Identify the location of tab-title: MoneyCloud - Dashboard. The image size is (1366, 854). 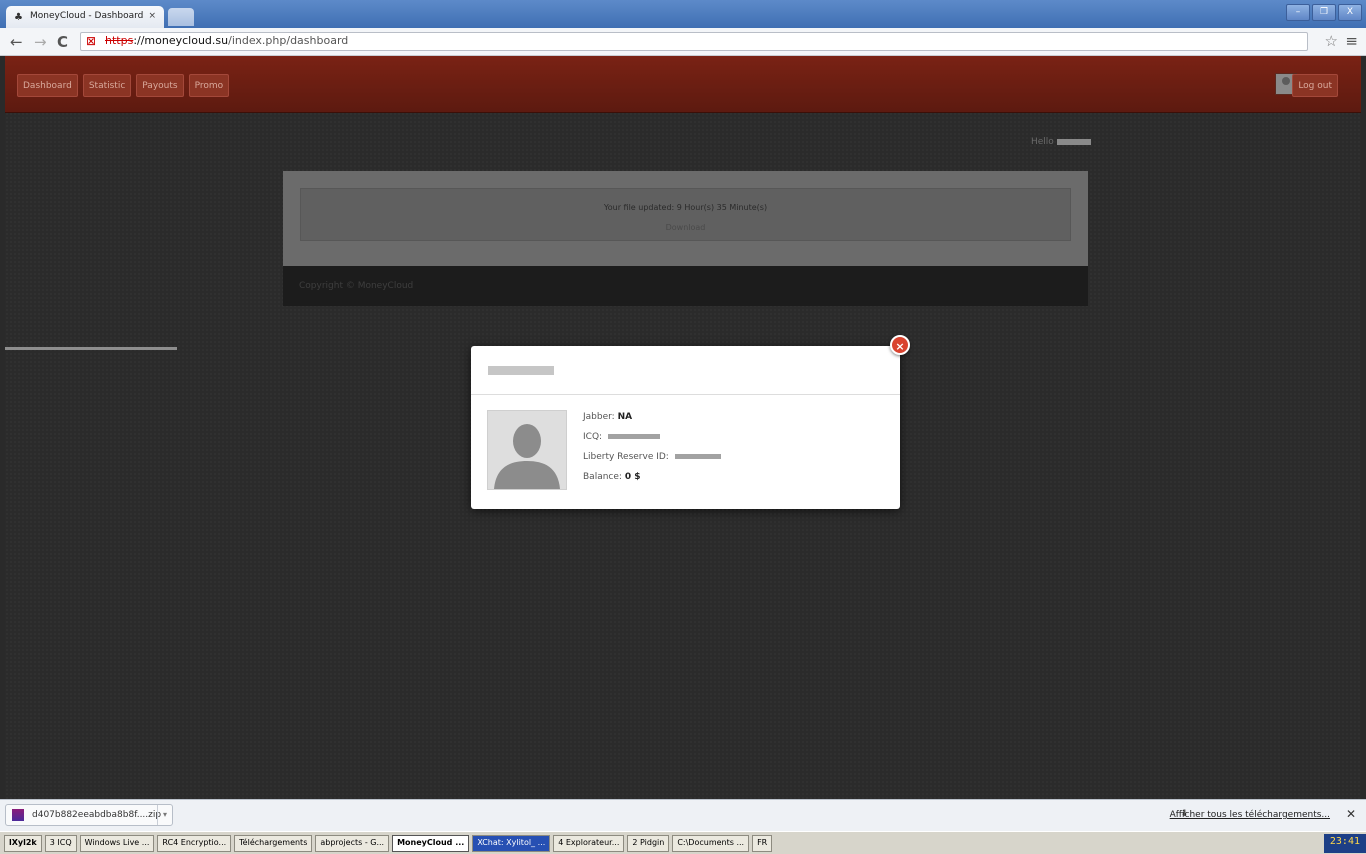
(87, 16).